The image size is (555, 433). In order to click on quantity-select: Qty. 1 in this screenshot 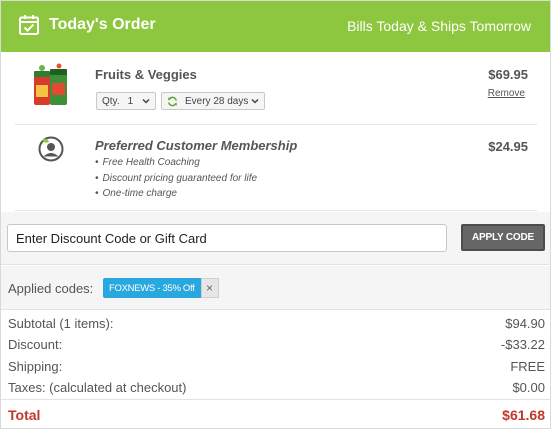, I will do `click(126, 101)`.